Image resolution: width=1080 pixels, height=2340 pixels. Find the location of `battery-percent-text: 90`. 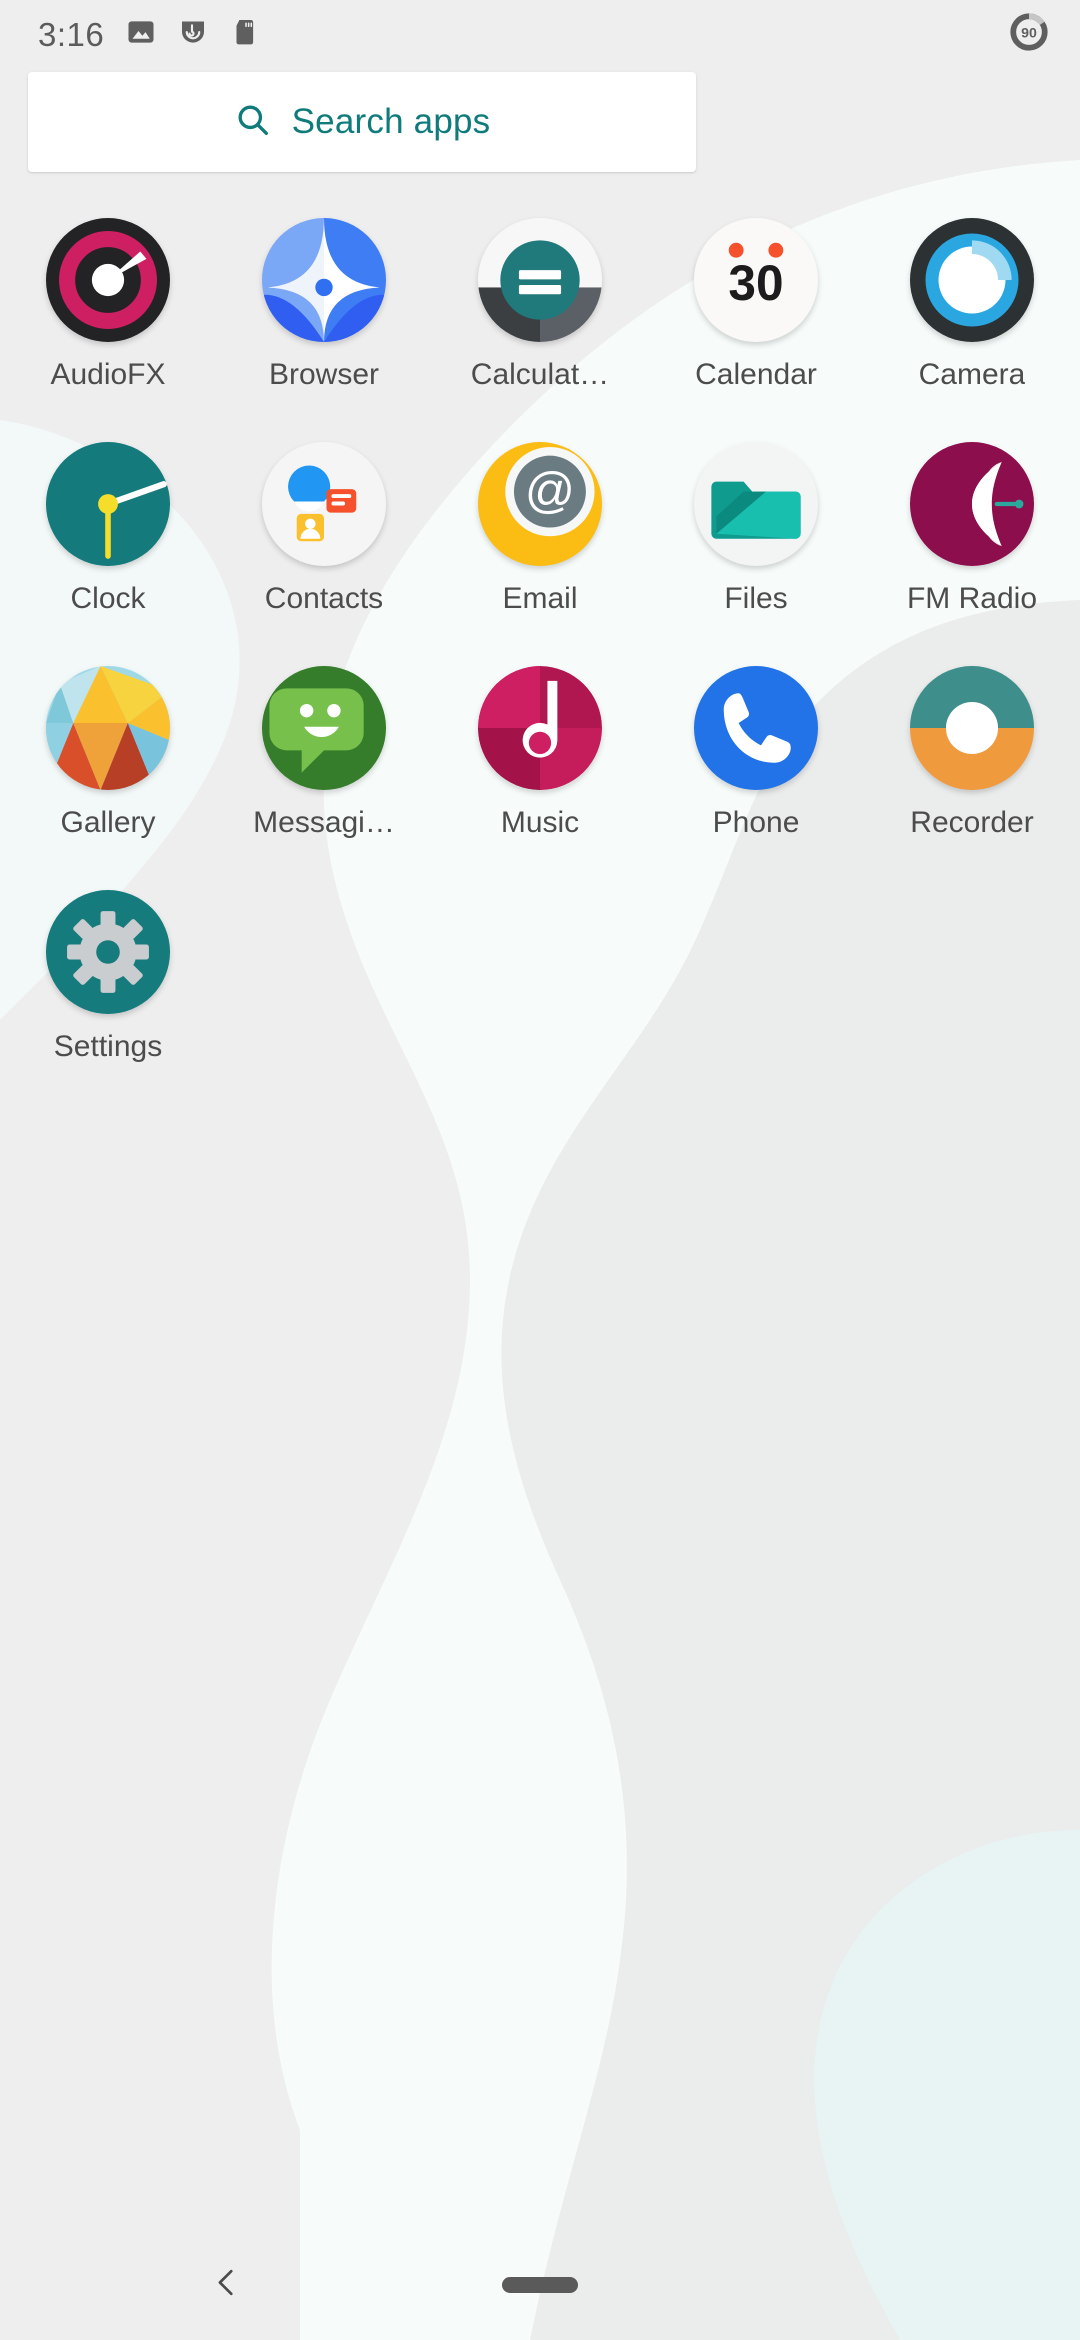

battery-percent-text: 90 is located at coordinates (1029, 33).